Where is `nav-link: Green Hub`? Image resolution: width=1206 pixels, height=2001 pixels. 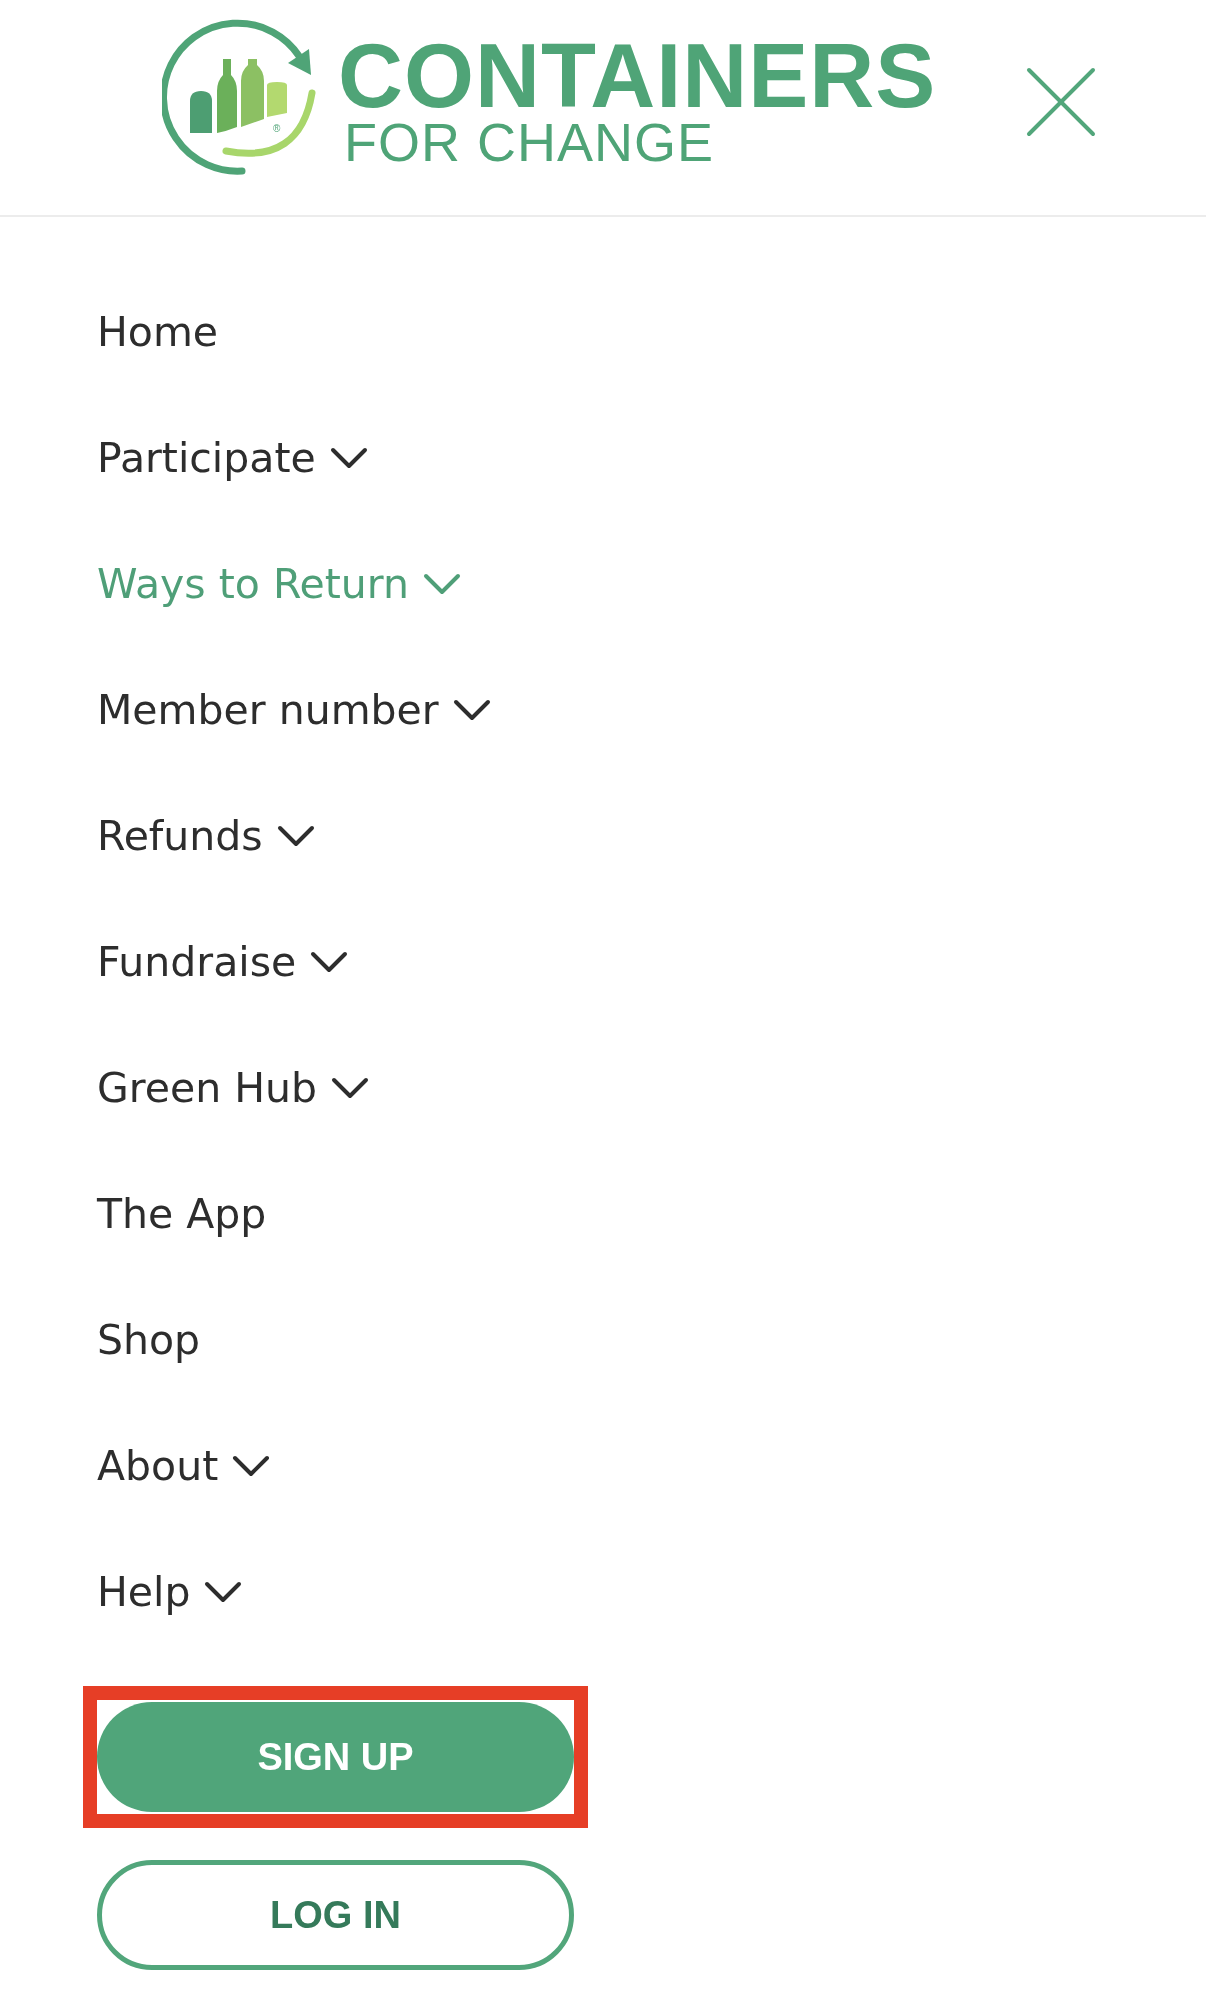 nav-link: Green Hub is located at coordinates (233, 1088).